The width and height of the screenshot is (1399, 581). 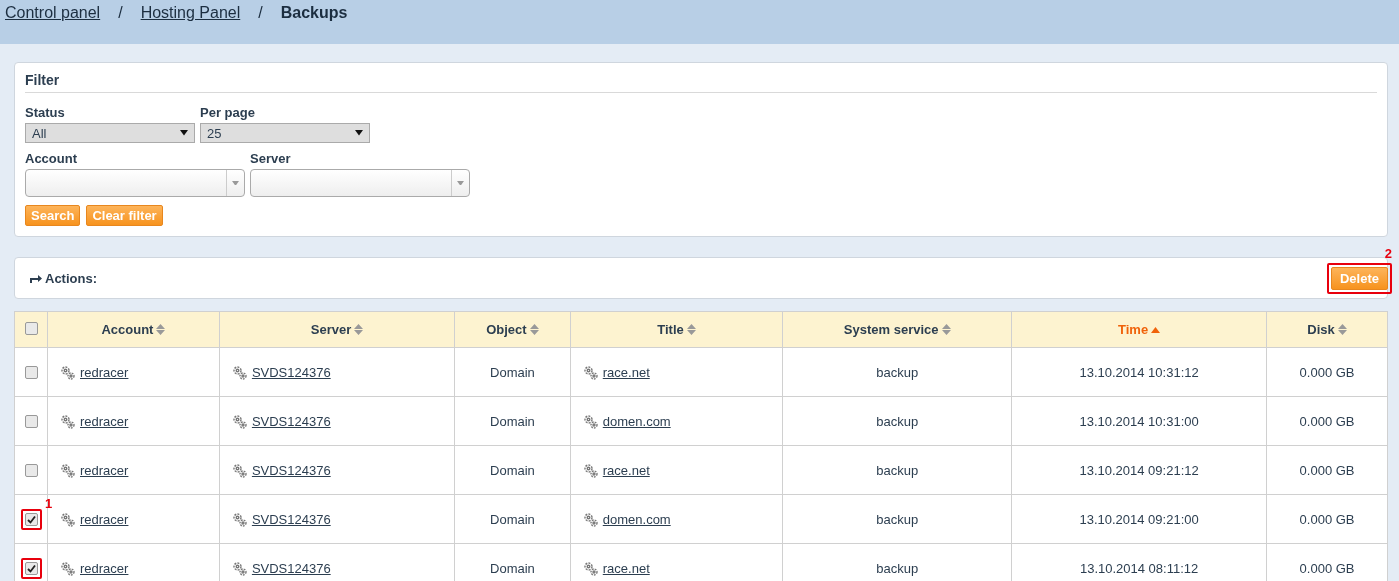 I want to click on actions-label: Actions:, so click(x=71, y=278).